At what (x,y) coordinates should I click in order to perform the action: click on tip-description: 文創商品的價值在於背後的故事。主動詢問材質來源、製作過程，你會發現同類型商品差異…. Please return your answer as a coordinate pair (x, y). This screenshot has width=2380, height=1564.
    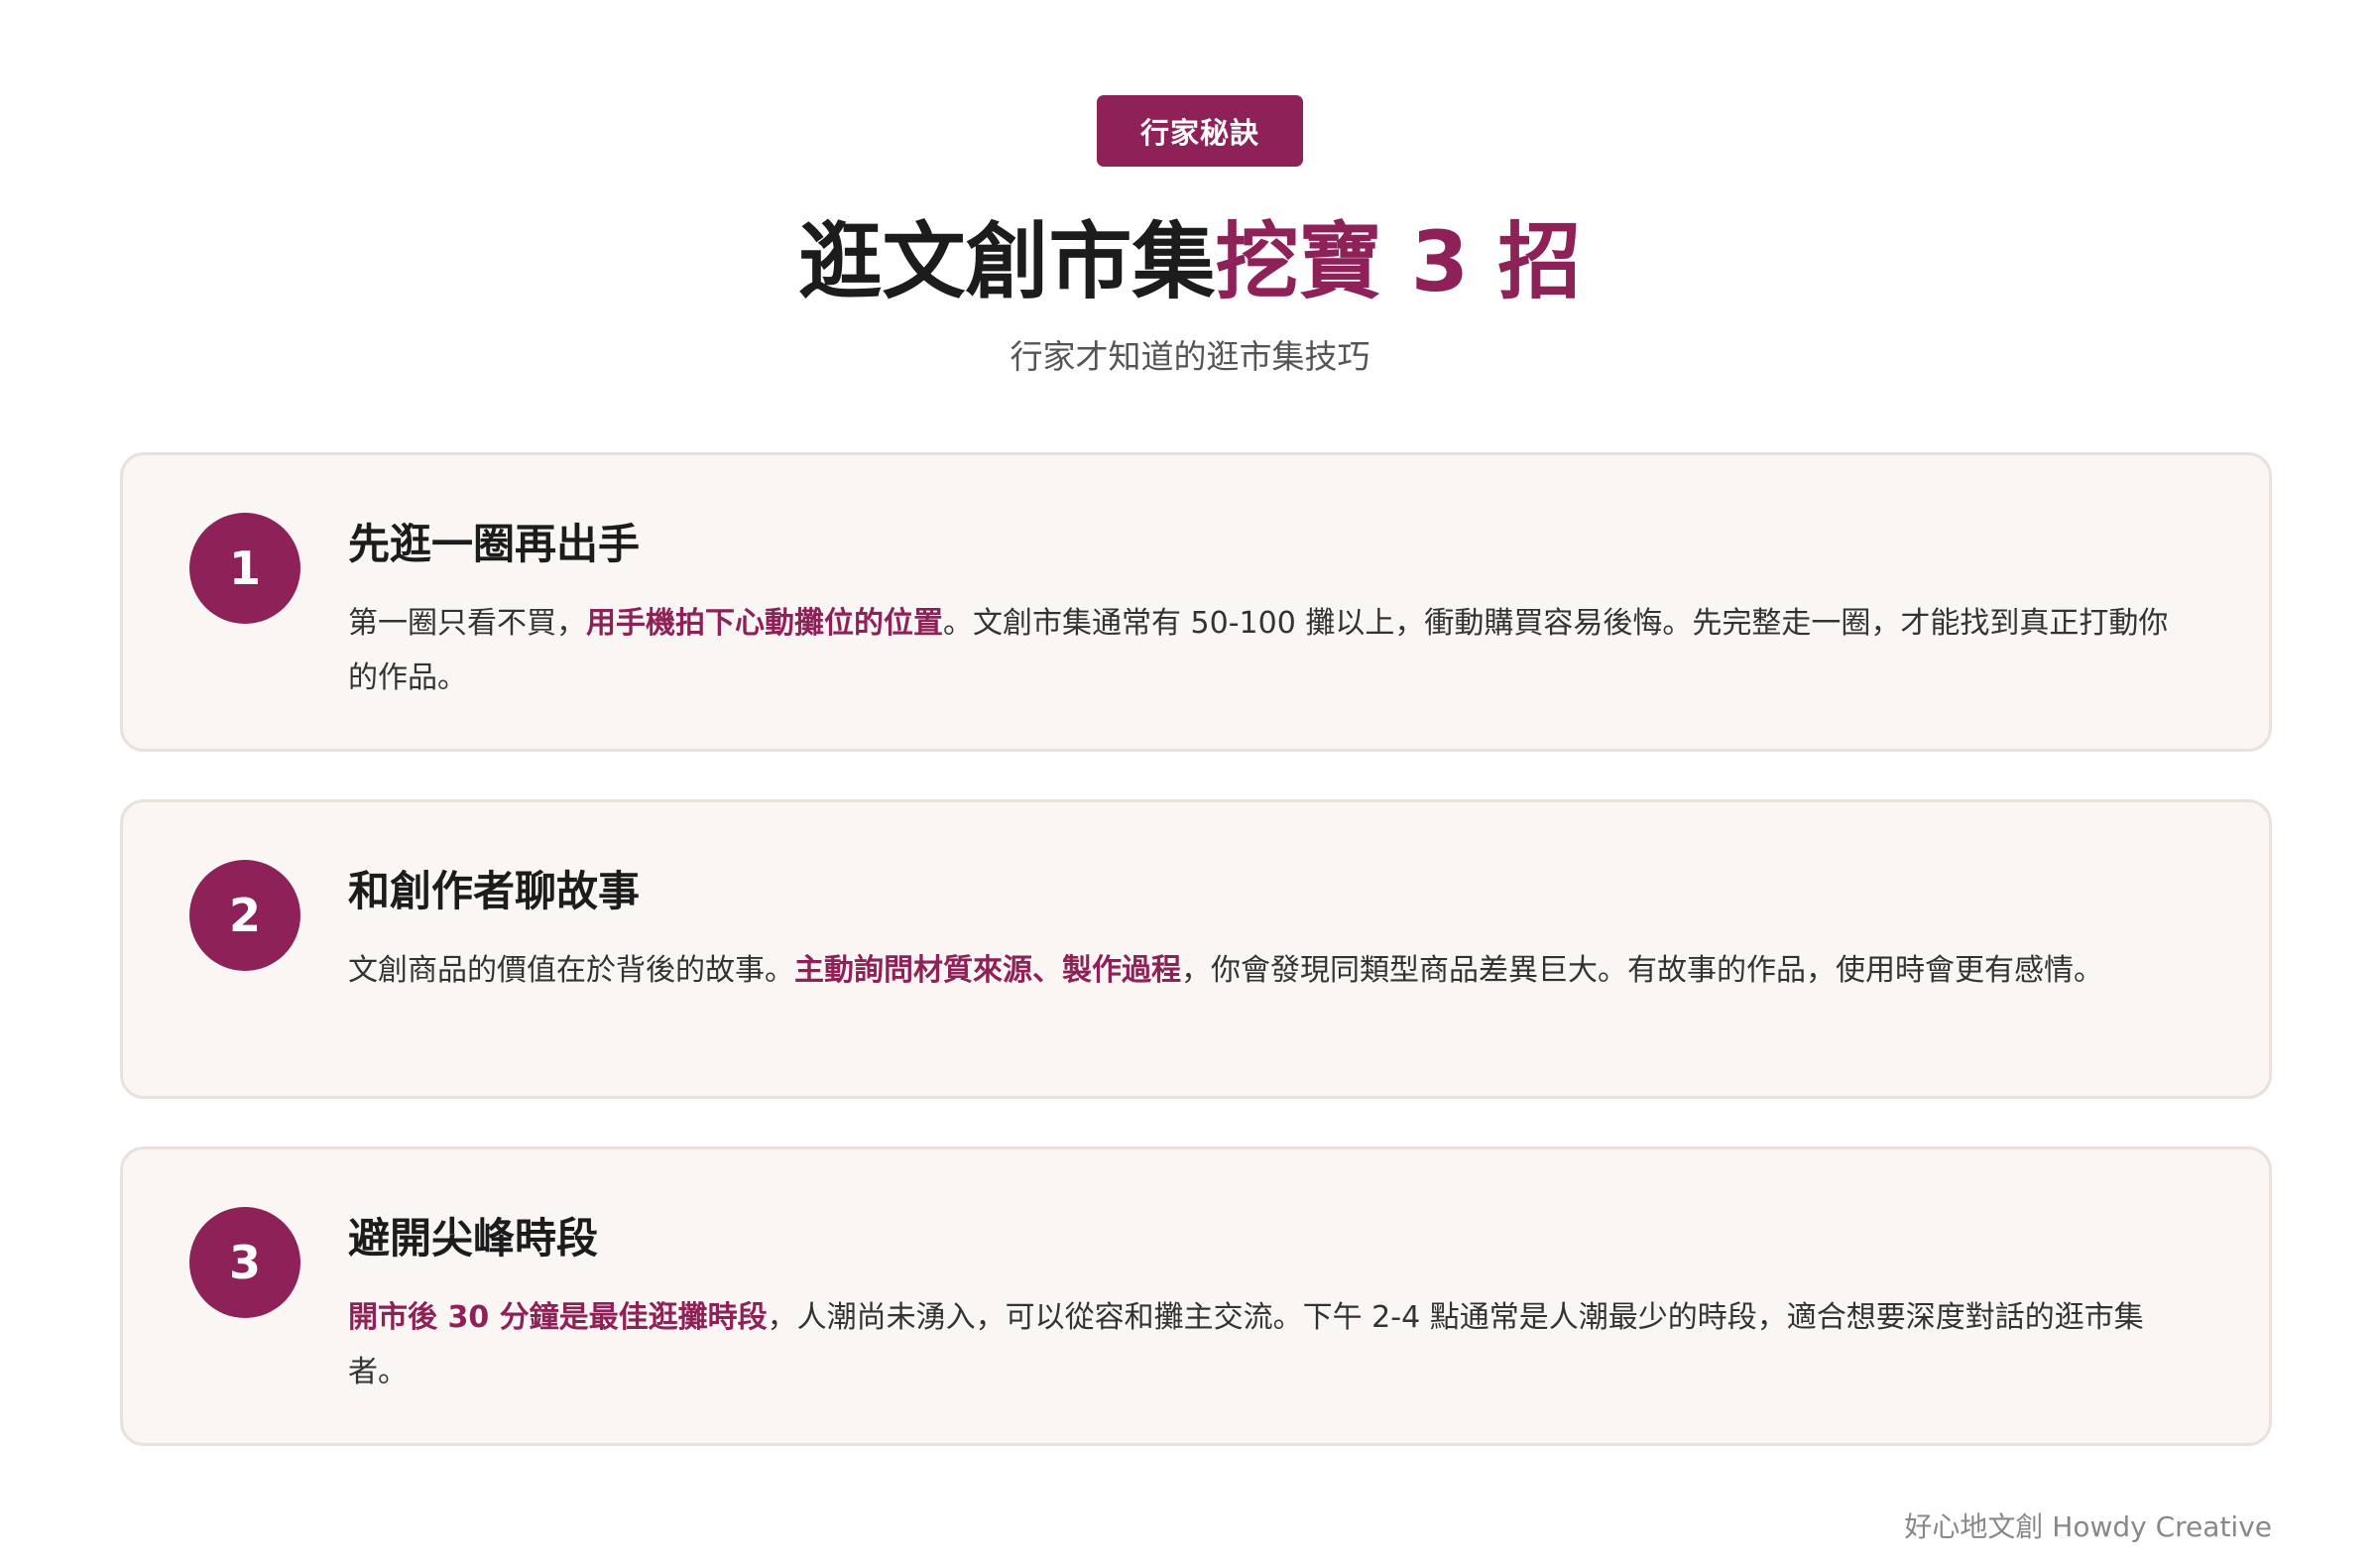
    Looking at the image, I should click on (1270, 970).